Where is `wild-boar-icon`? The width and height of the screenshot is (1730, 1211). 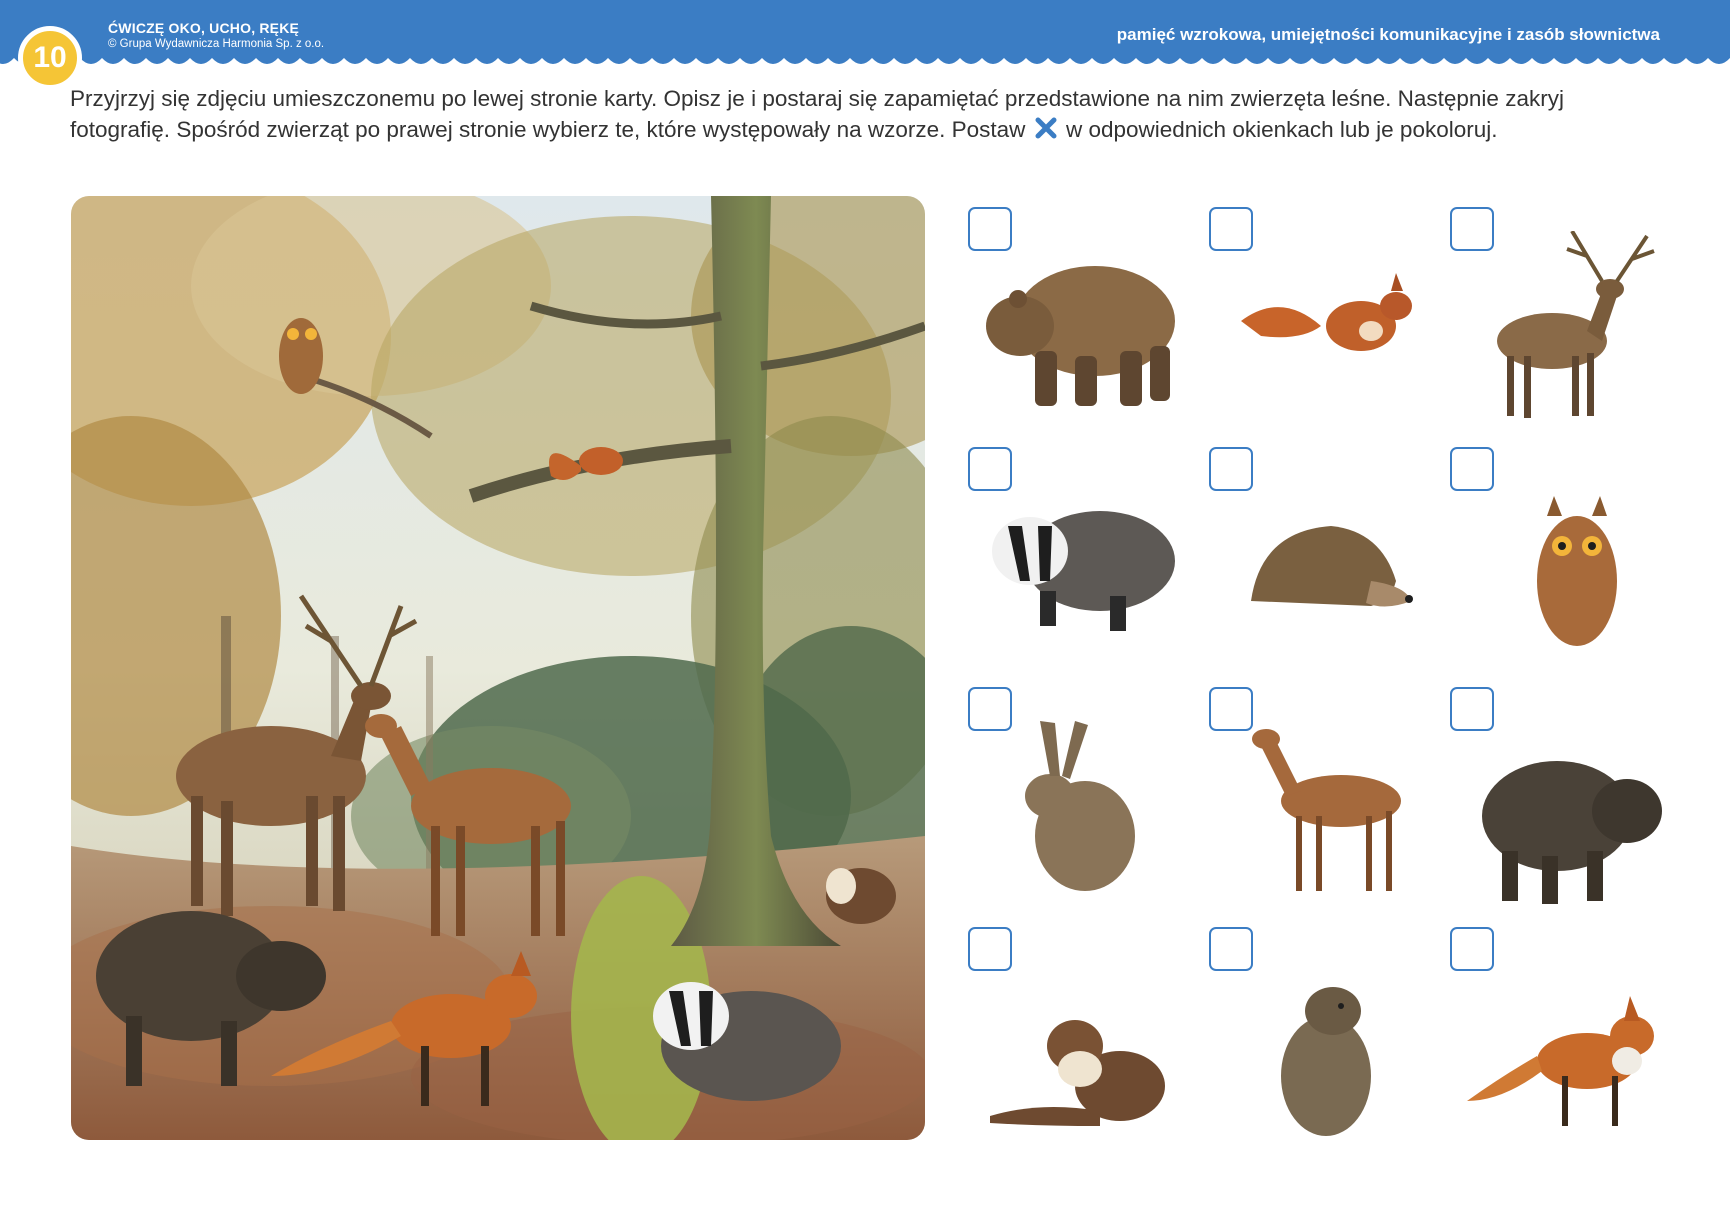
wild-boar-icon is located at coordinates (1572, 832).